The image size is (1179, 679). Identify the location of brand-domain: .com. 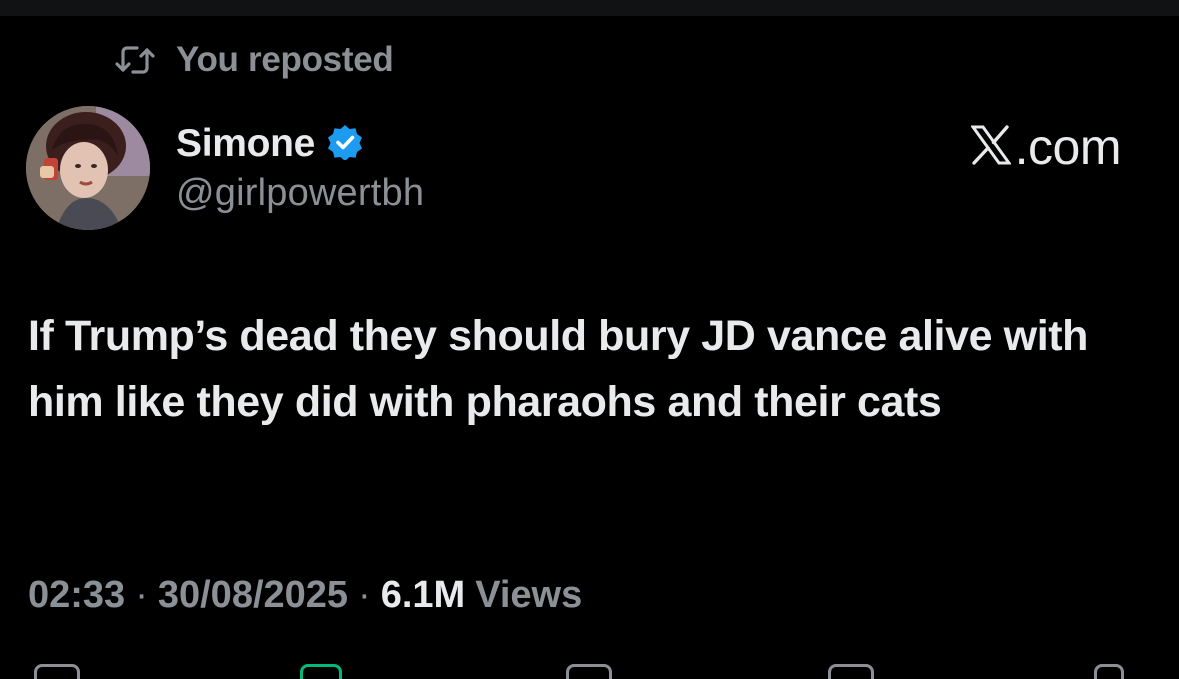
(1068, 147).